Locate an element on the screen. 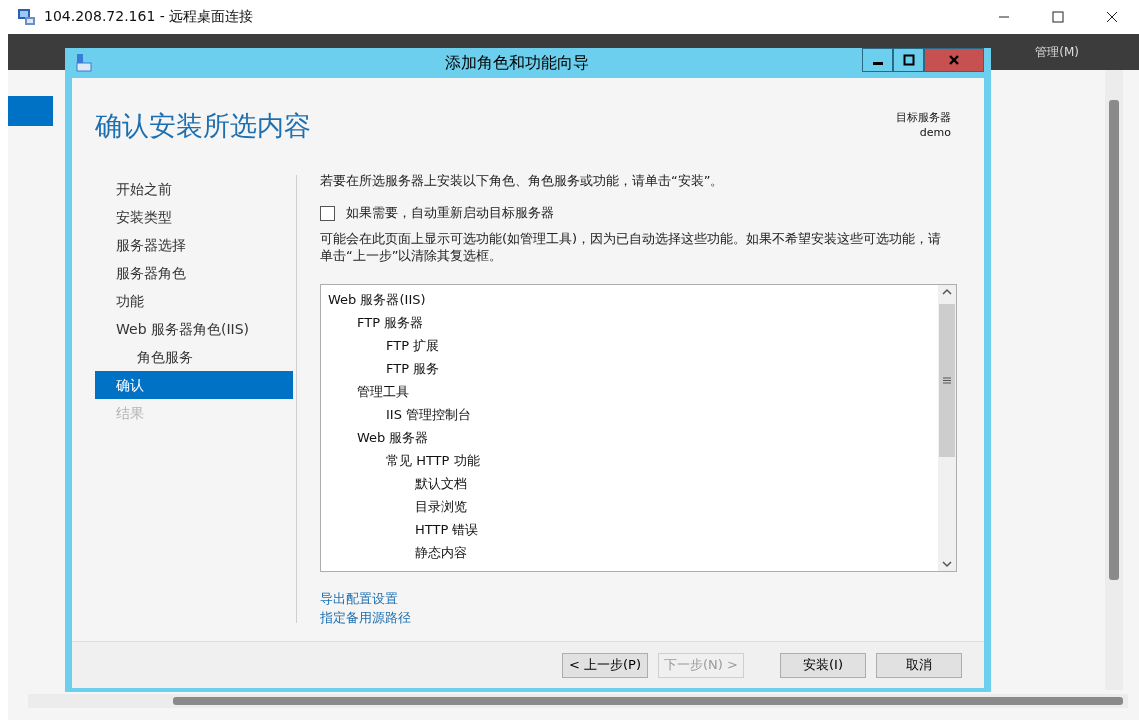 The image size is (1139, 720). close-icon is located at coordinates (954, 60).